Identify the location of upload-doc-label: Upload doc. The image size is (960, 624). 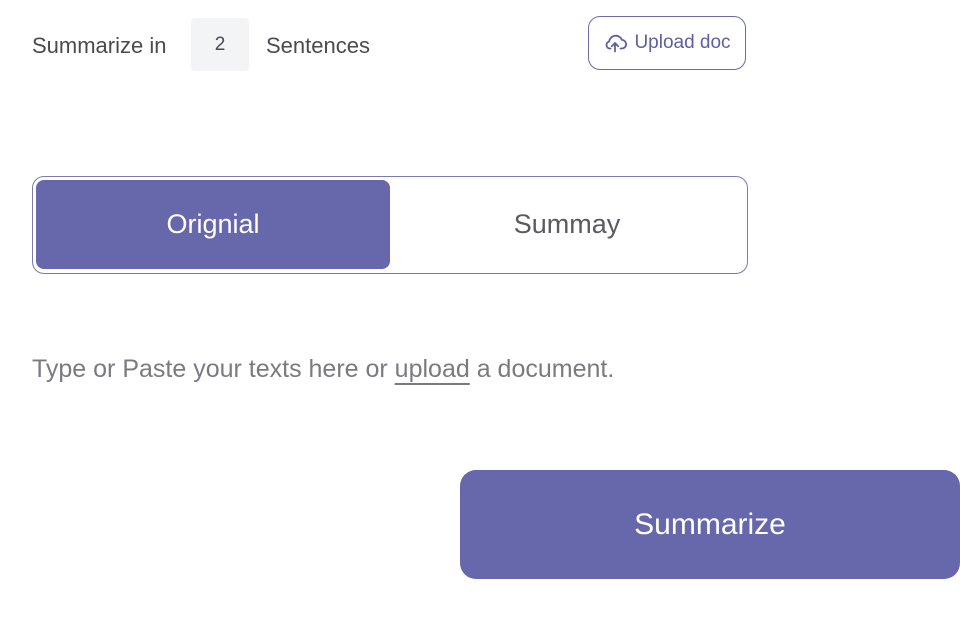
(682, 42).